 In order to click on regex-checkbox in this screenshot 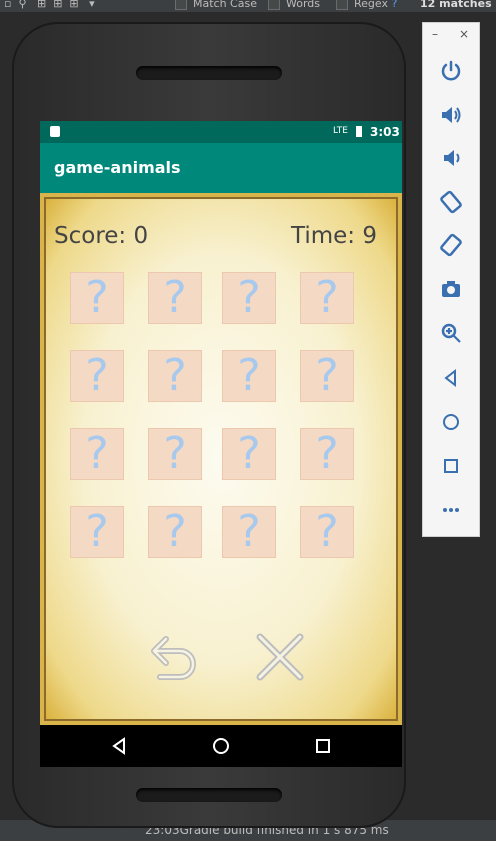, I will do `click(342, 5)`.